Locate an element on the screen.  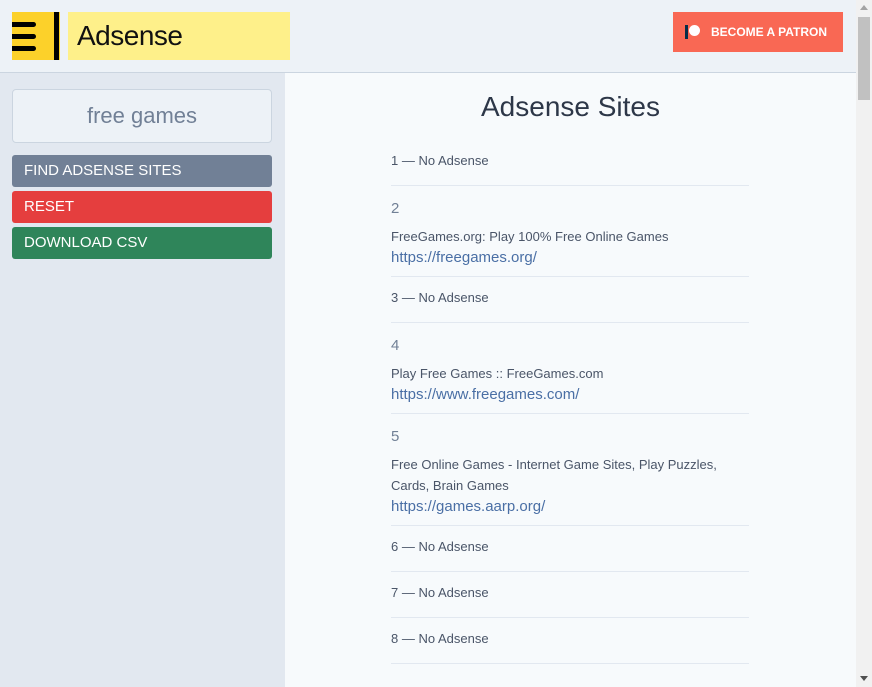
result-text: 8 — No Adsense is located at coordinates (440, 638).